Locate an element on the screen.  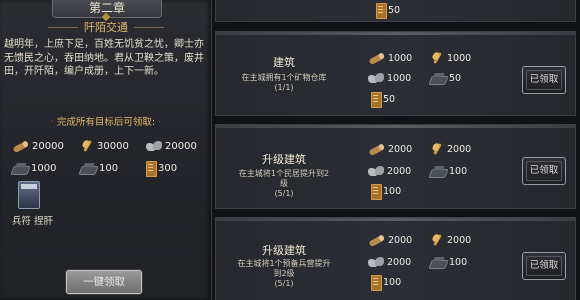
chapter-reward-wood: 20000 is located at coordinates (38, 146).